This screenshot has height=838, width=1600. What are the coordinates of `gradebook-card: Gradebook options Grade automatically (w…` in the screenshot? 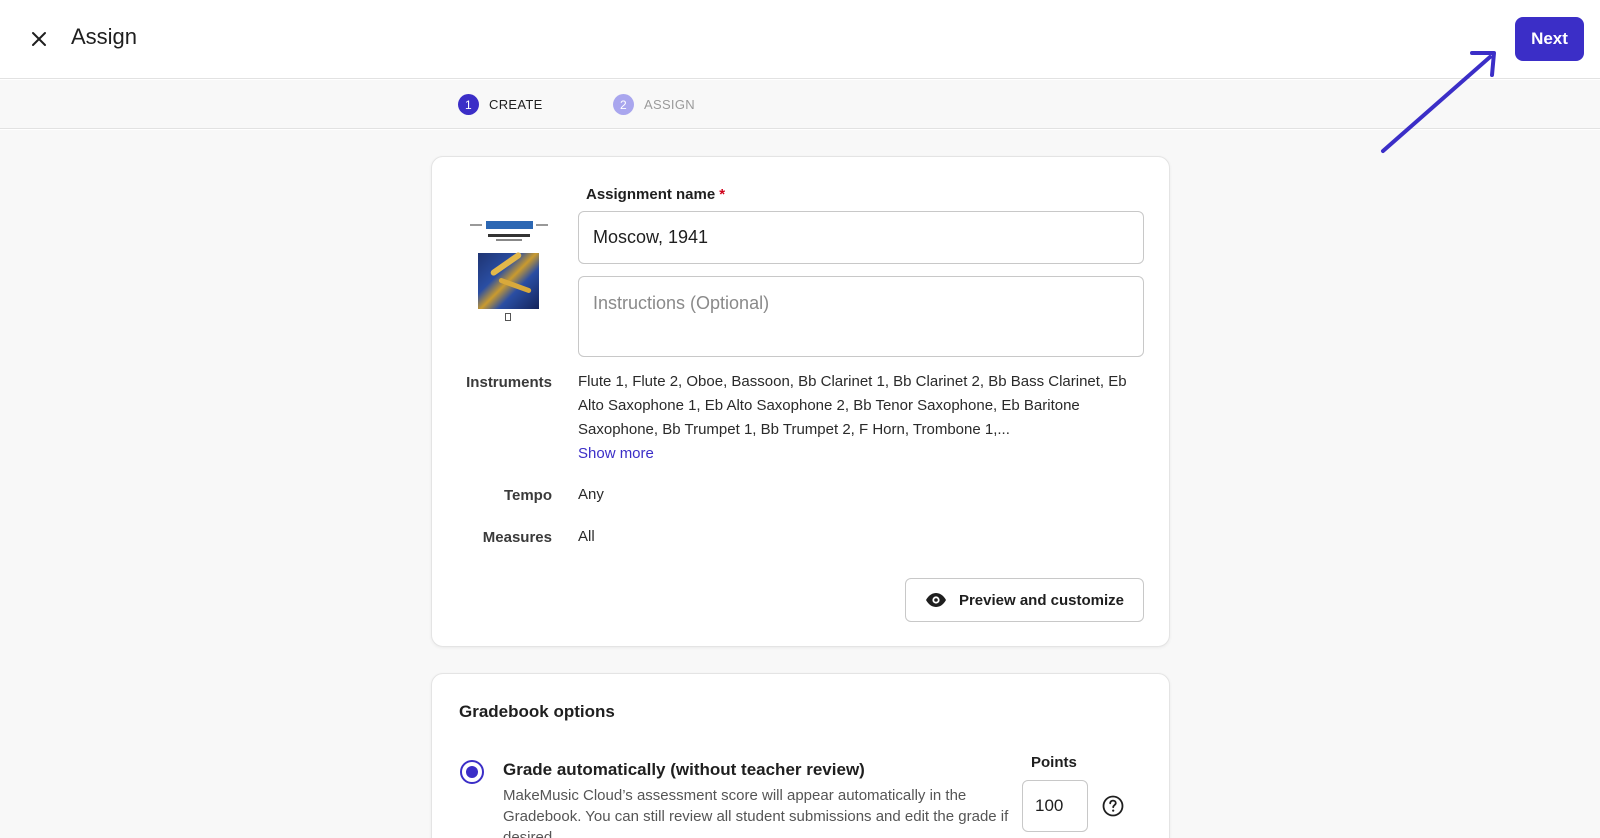 It's located at (800, 755).